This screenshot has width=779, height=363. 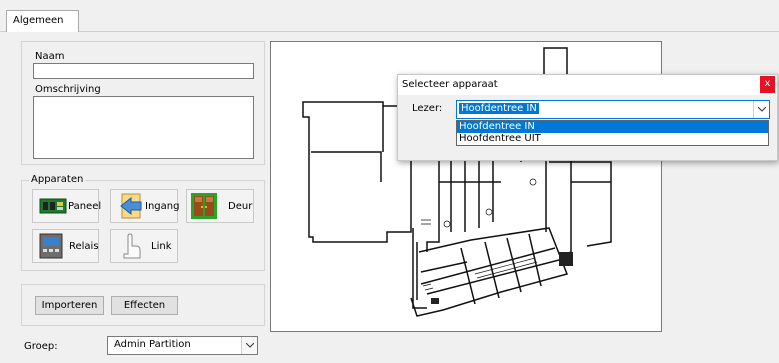 What do you see at coordinates (152, 344) in the screenshot?
I see `groep-value: Admin Partition` at bounding box center [152, 344].